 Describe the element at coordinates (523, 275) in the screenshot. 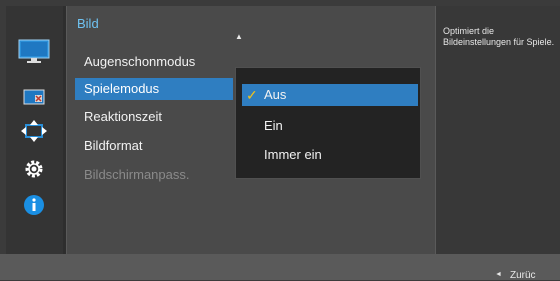

I see `back-label: Zurüc` at that location.